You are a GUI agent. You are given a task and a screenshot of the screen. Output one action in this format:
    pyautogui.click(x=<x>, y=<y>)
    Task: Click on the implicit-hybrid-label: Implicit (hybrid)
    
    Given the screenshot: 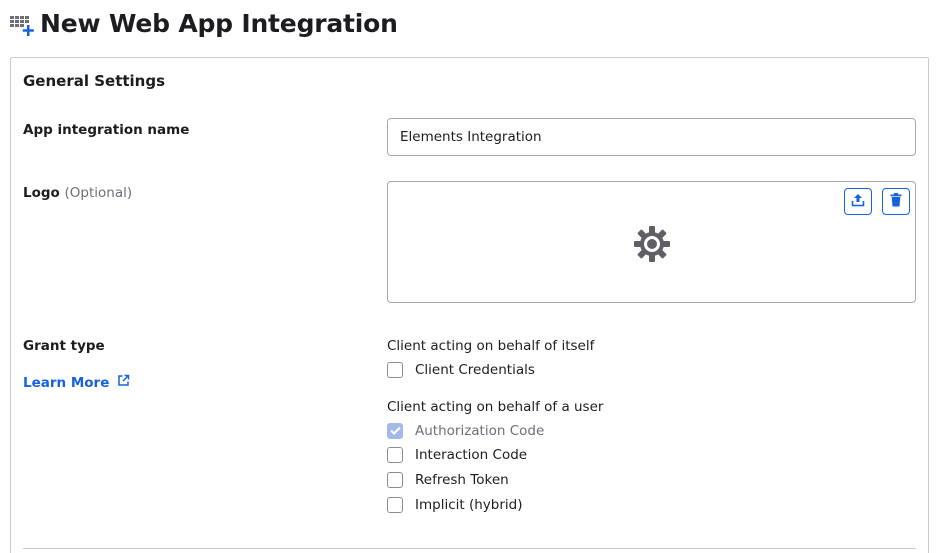 What is the action you would take?
    pyautogui.click(x=469, y=505)
    